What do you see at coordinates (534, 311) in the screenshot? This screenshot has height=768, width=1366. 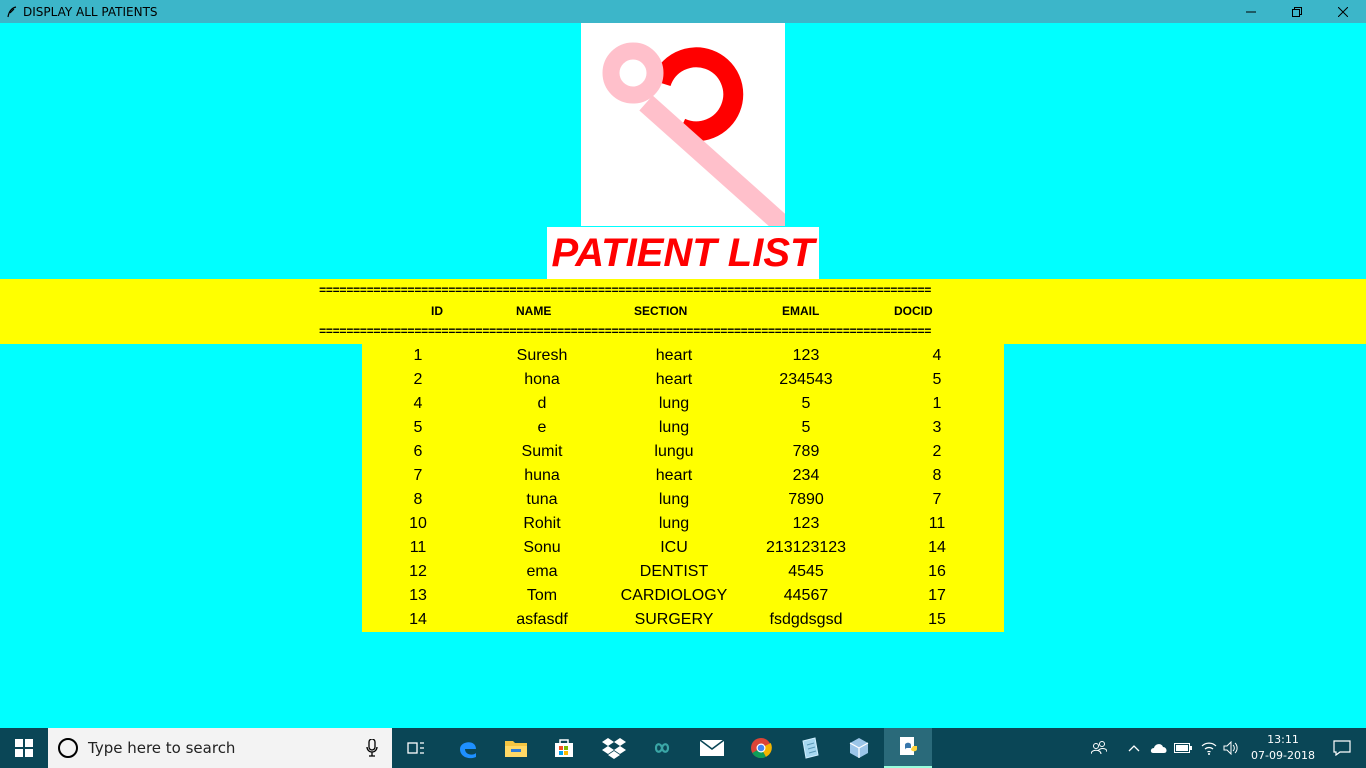 I see `col-header-name: NAME` at bounding box center [534, 311].